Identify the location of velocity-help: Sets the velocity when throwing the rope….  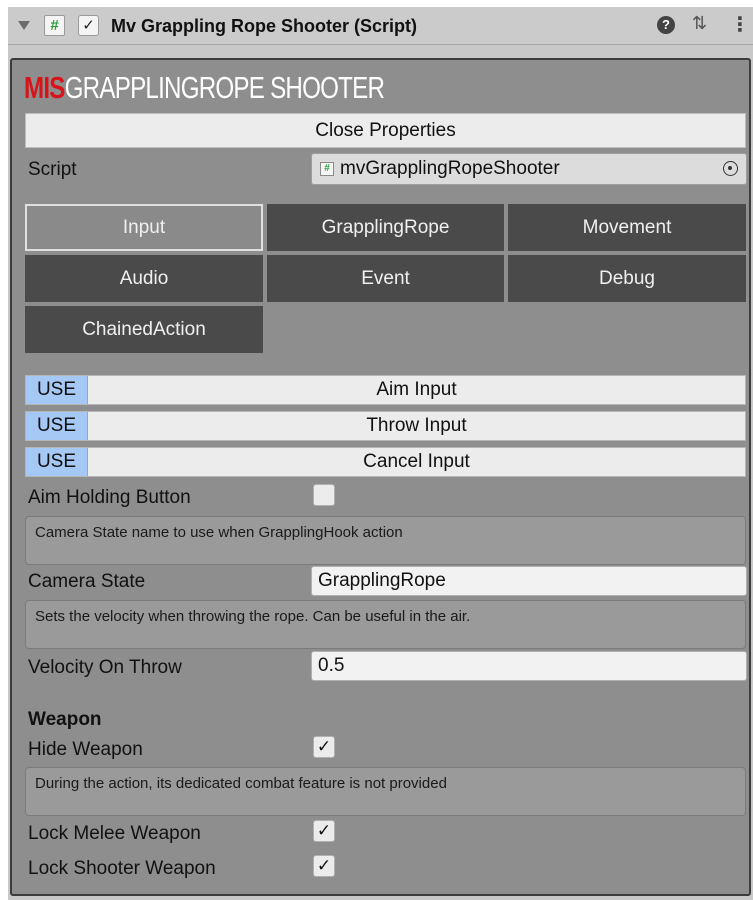
(385, 624).